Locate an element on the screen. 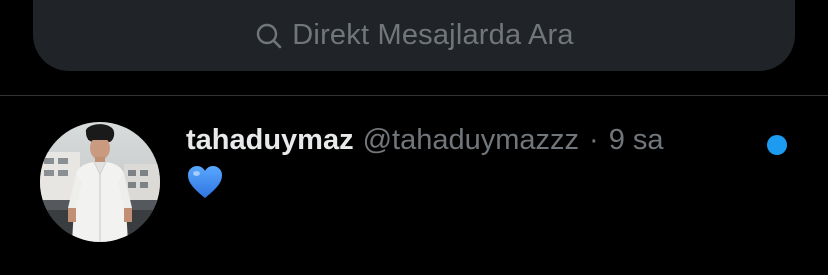  blue-heart-icon is located at coordinates (205, 184).